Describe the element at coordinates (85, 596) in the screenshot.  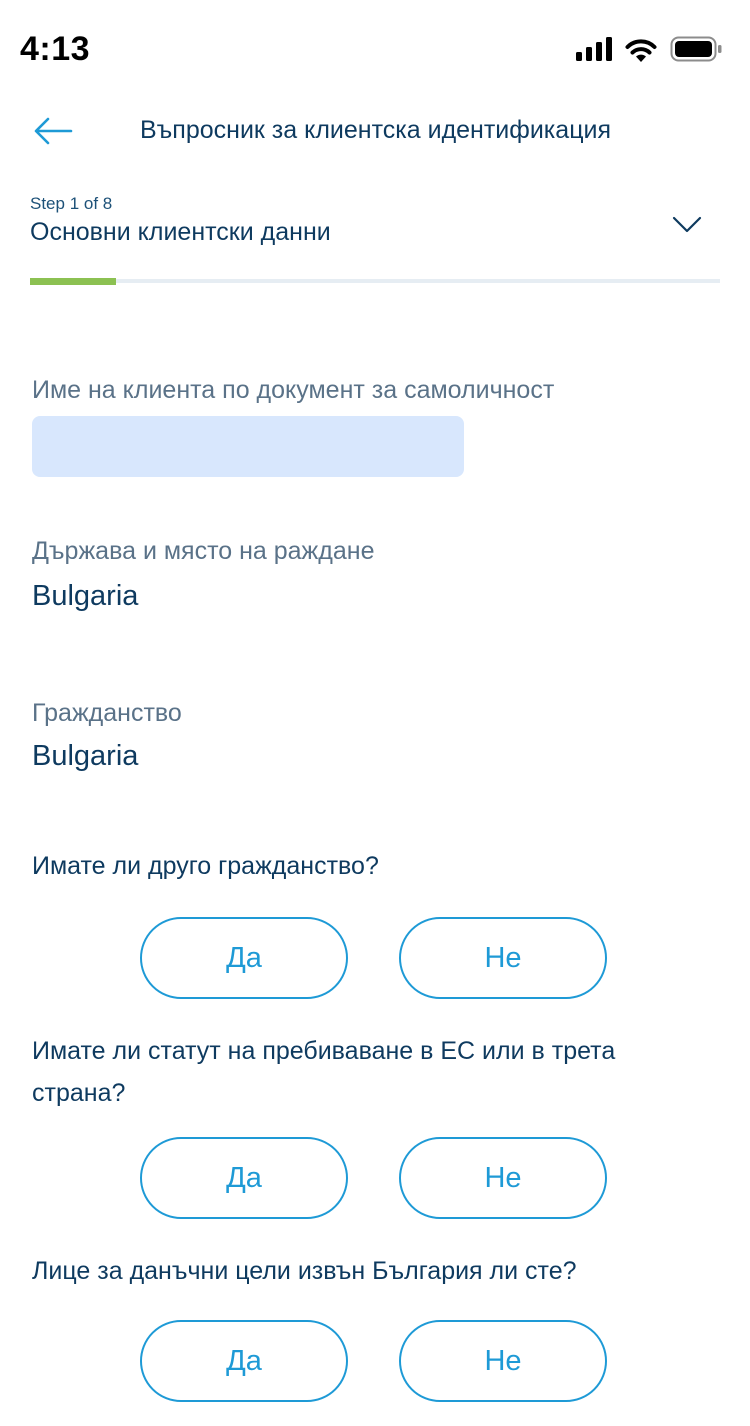
I see `birth-place-value: Bulgaria` at that location.